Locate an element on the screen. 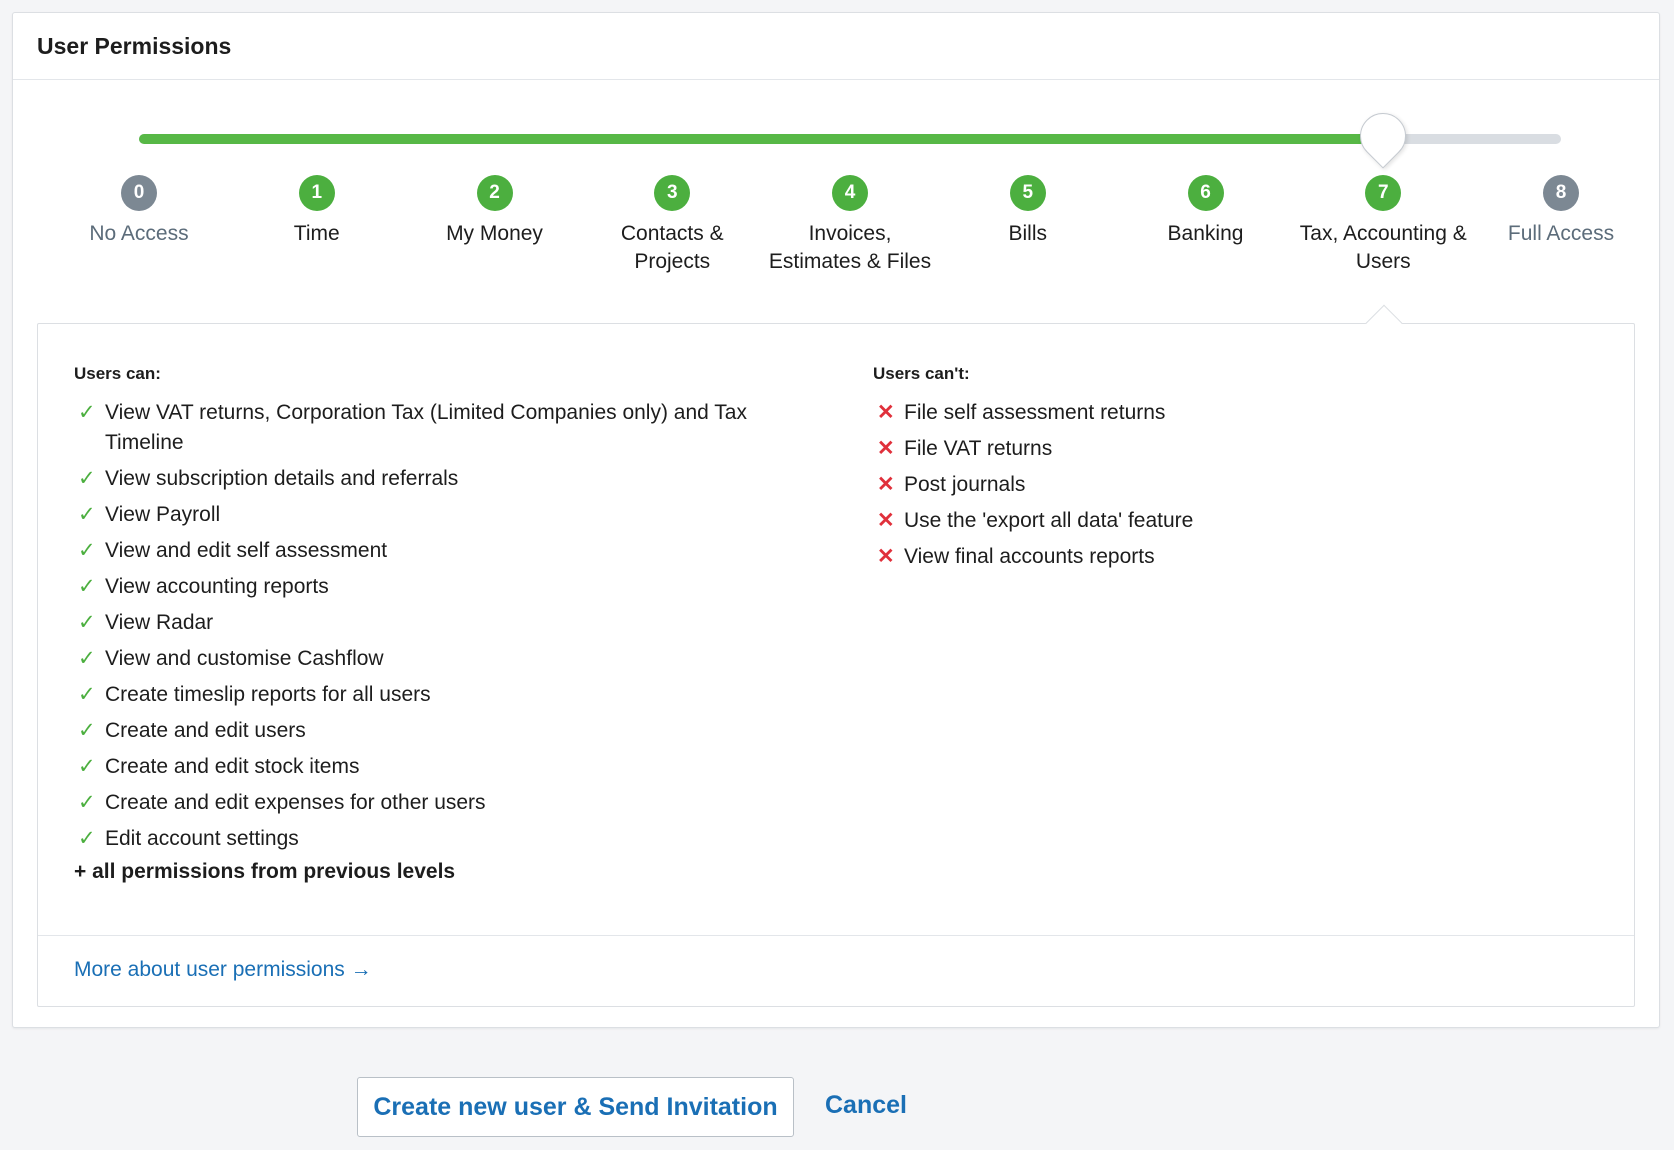 This screenshot has height=1150, width=1674. permission-text: View accounting reports is located at coordinates (217, 586).